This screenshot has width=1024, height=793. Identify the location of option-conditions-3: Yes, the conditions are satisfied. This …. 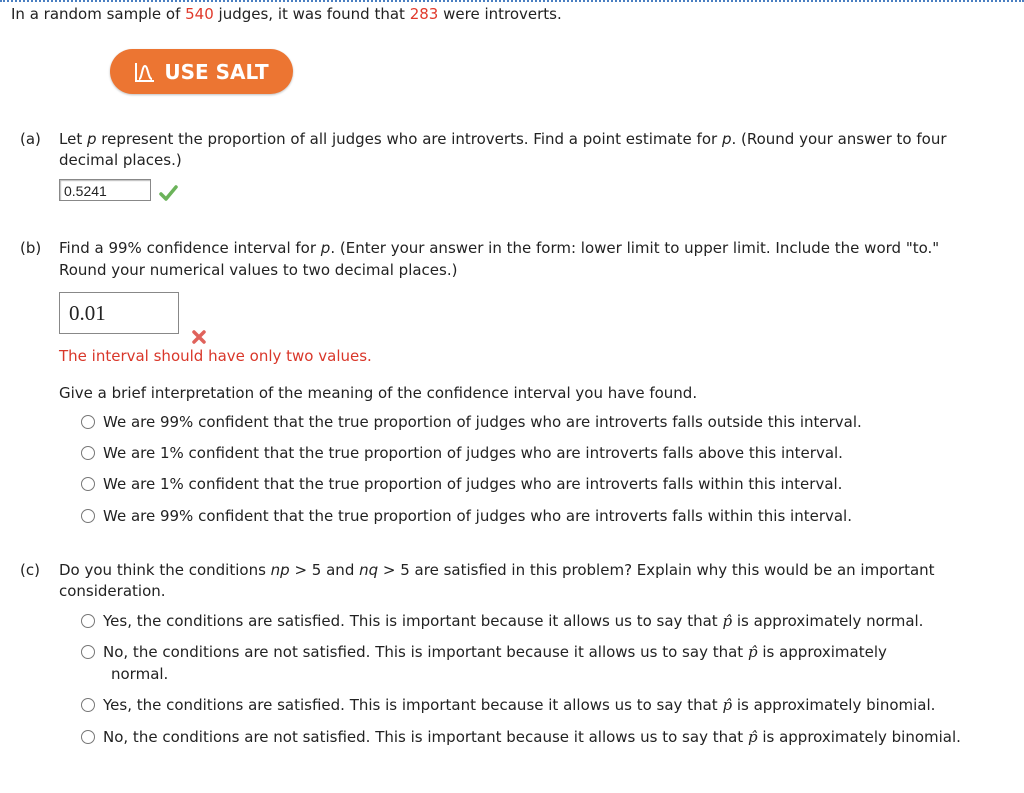
(519, 705).